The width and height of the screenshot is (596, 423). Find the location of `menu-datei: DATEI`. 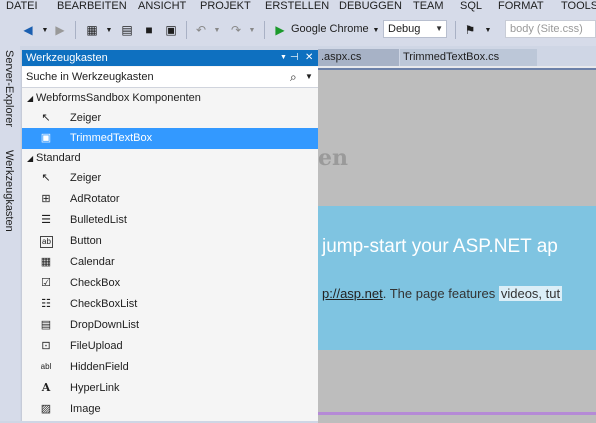

menu-datei: DATEI is located at coordinates (22, 6).